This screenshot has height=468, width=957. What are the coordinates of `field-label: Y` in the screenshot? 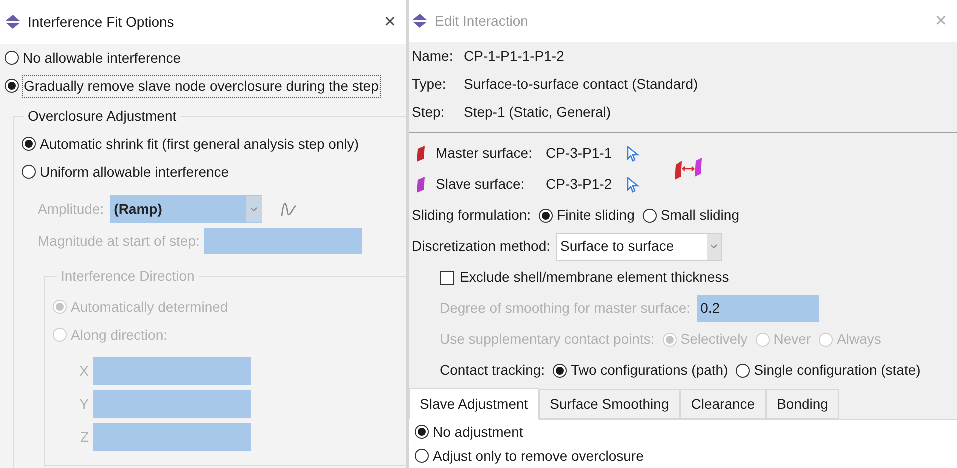 It's located at (84, 404).